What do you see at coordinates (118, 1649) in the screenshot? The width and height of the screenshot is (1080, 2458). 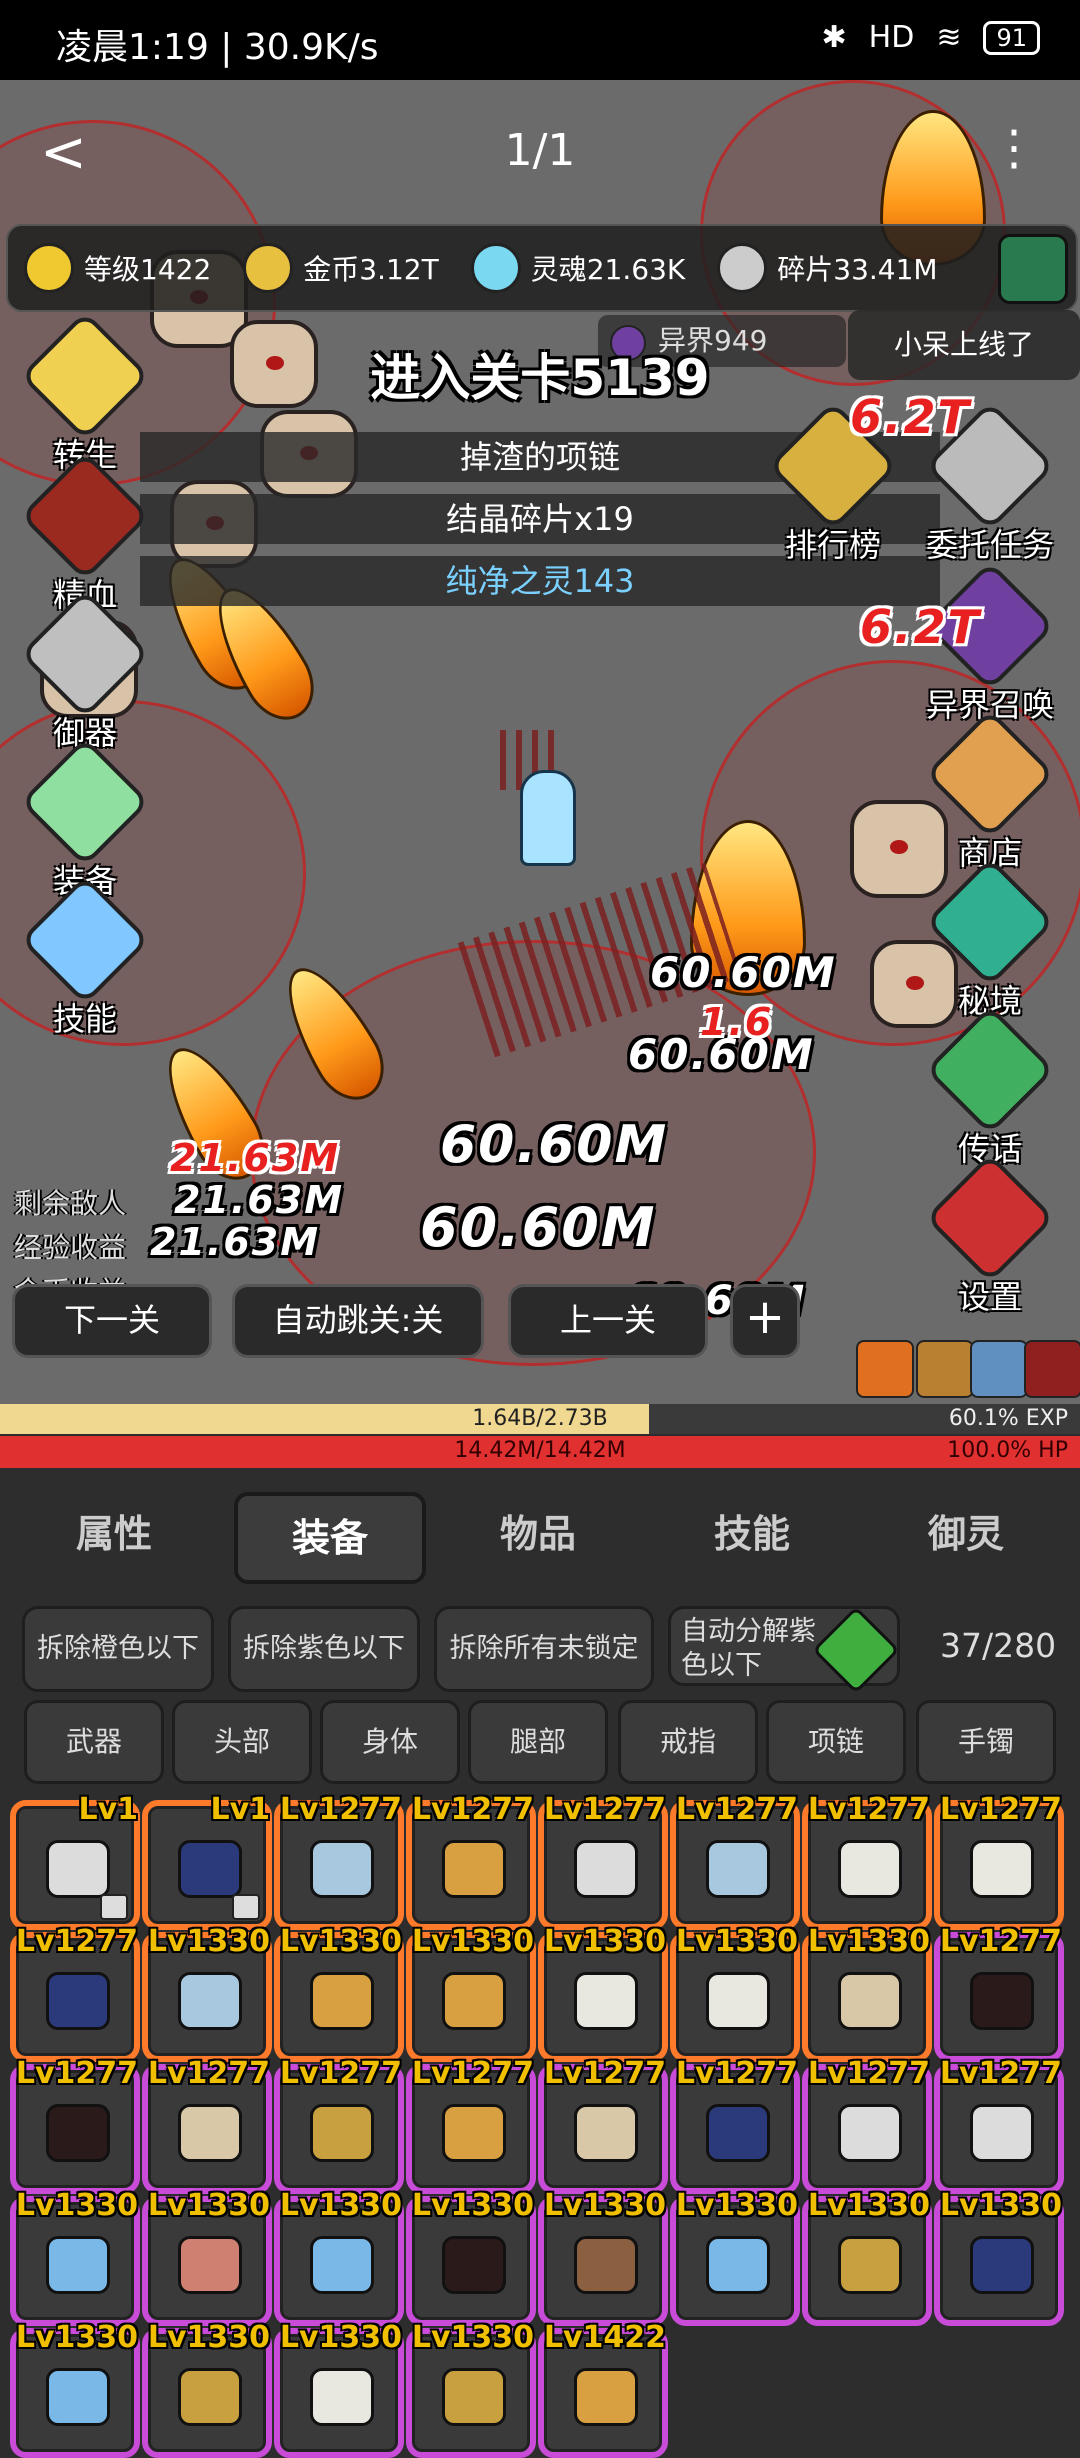 I see `dismantle-below-orange-button: 拆除橙色以下` at bounding box center [118, 1649].